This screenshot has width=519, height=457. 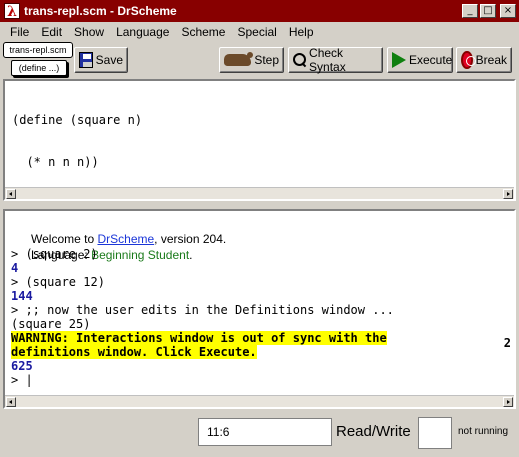 I want to click on welcome-prefix: Welcome to, so click(x=64, y=239).